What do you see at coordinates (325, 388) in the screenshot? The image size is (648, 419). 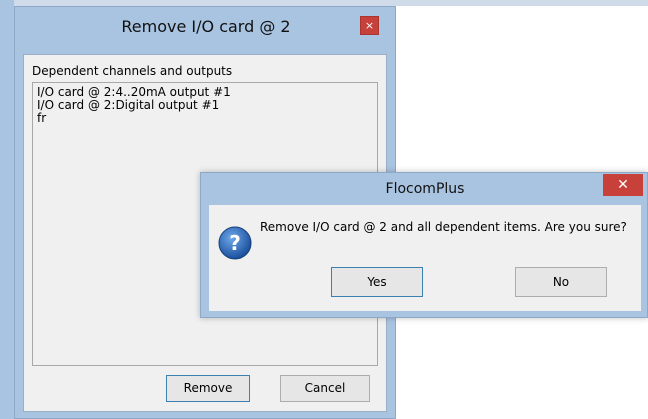 I see `cancel-button: Cancel` at bounding box center [325, 388].